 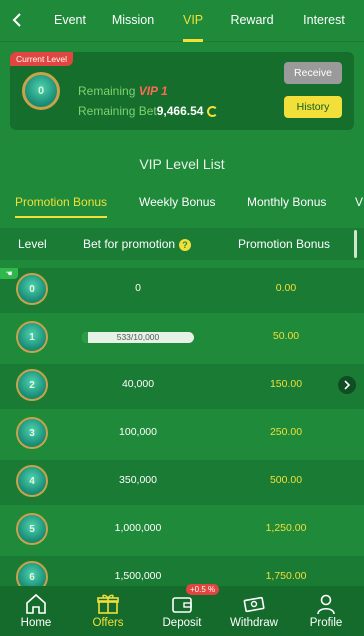 I want to click on remaining-bet-label: Remaining Bet, so click(x=117, y=111).